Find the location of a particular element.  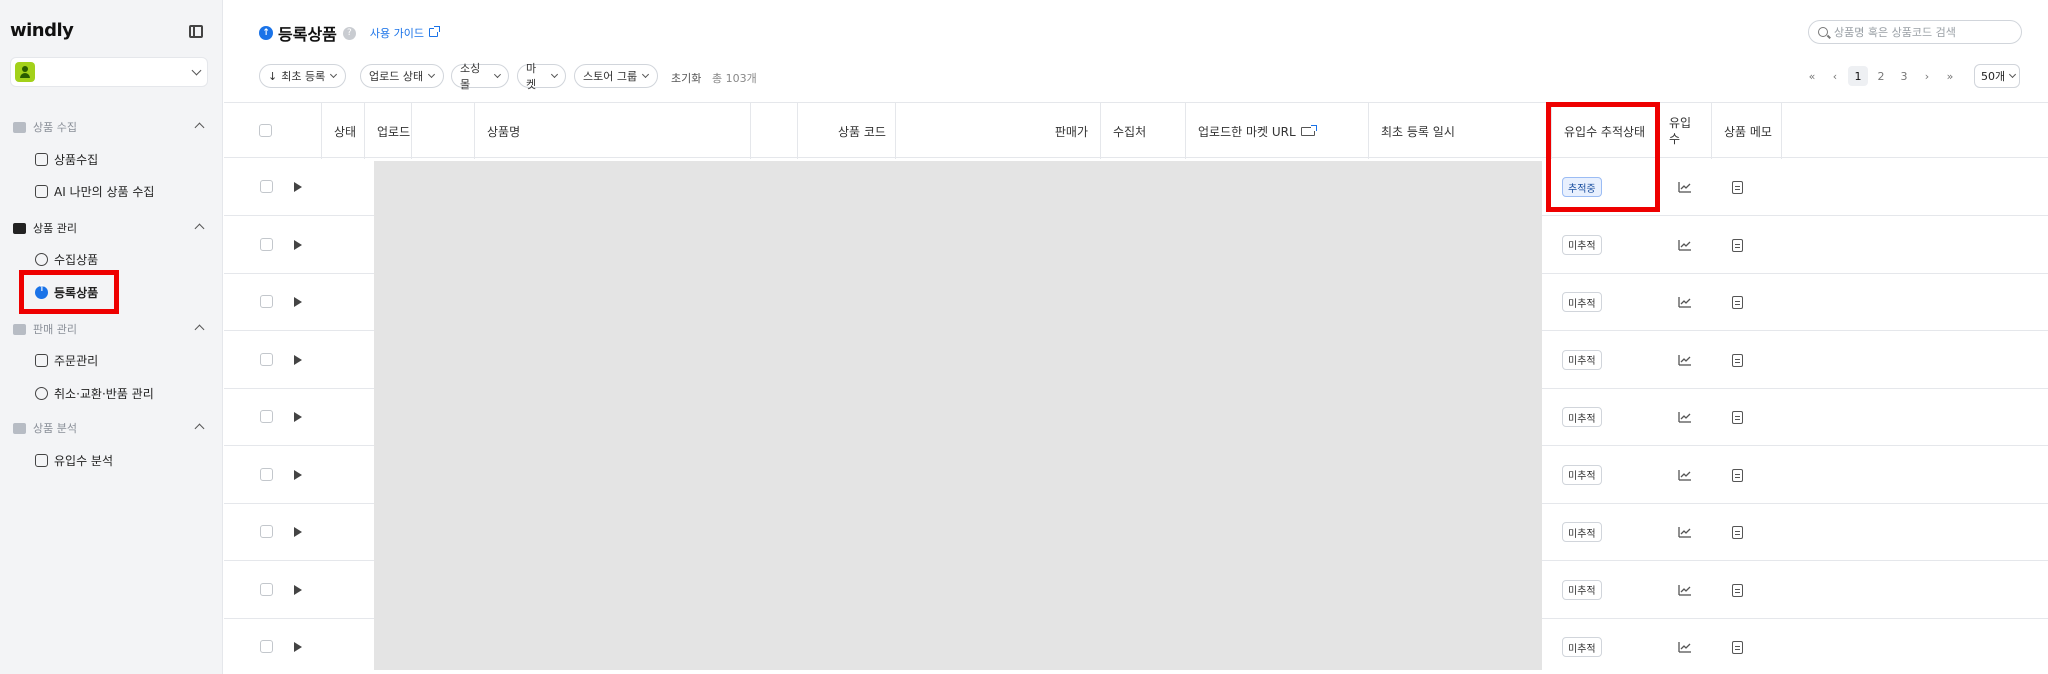

first-page-button: « is located at coordinates (1812, 76).